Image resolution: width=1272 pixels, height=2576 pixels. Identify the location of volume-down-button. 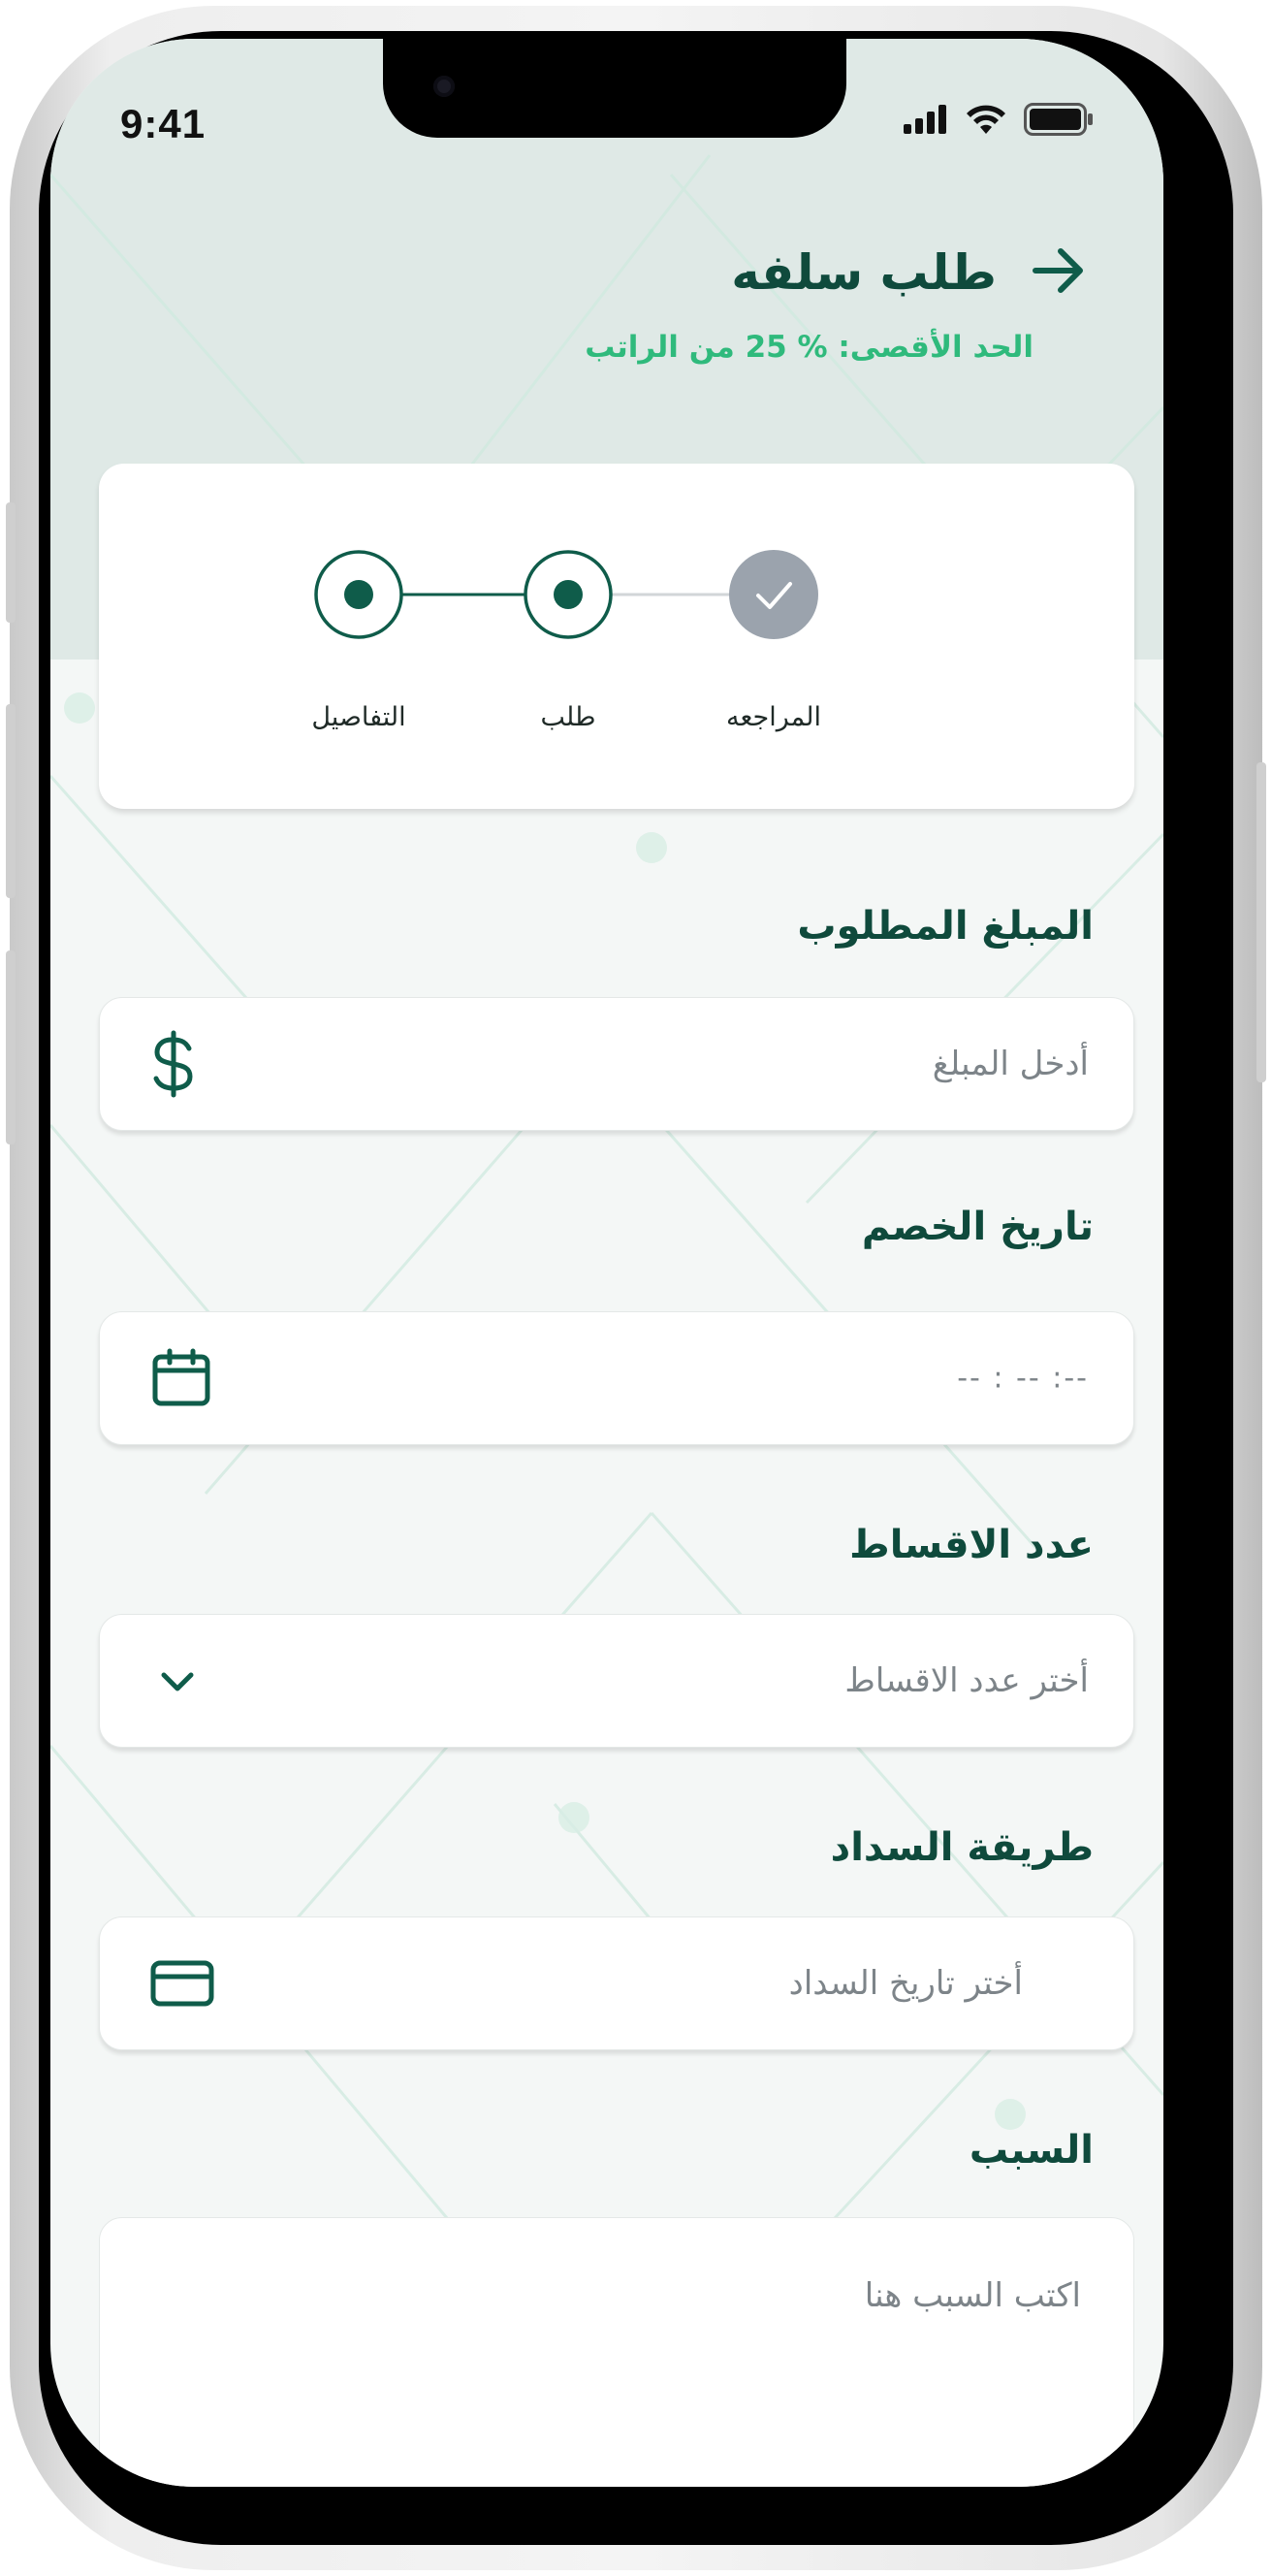
(11, 1047).